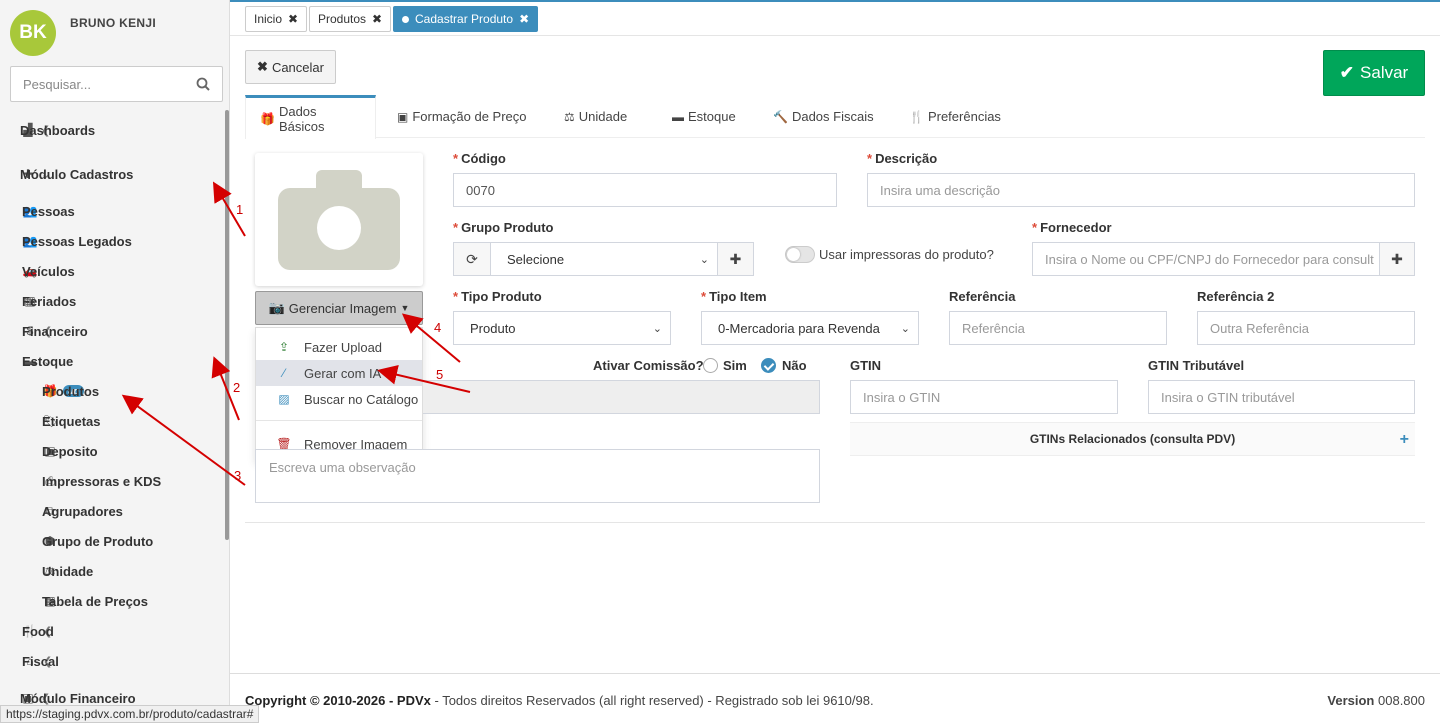 The width and height of the screenshot is (1440, 723). What do you see at coordinates (462, 116) in the screenshot?
I see `tab-formacao-preco: ▣ Formação de Preço` at bounding box center [462, 116].